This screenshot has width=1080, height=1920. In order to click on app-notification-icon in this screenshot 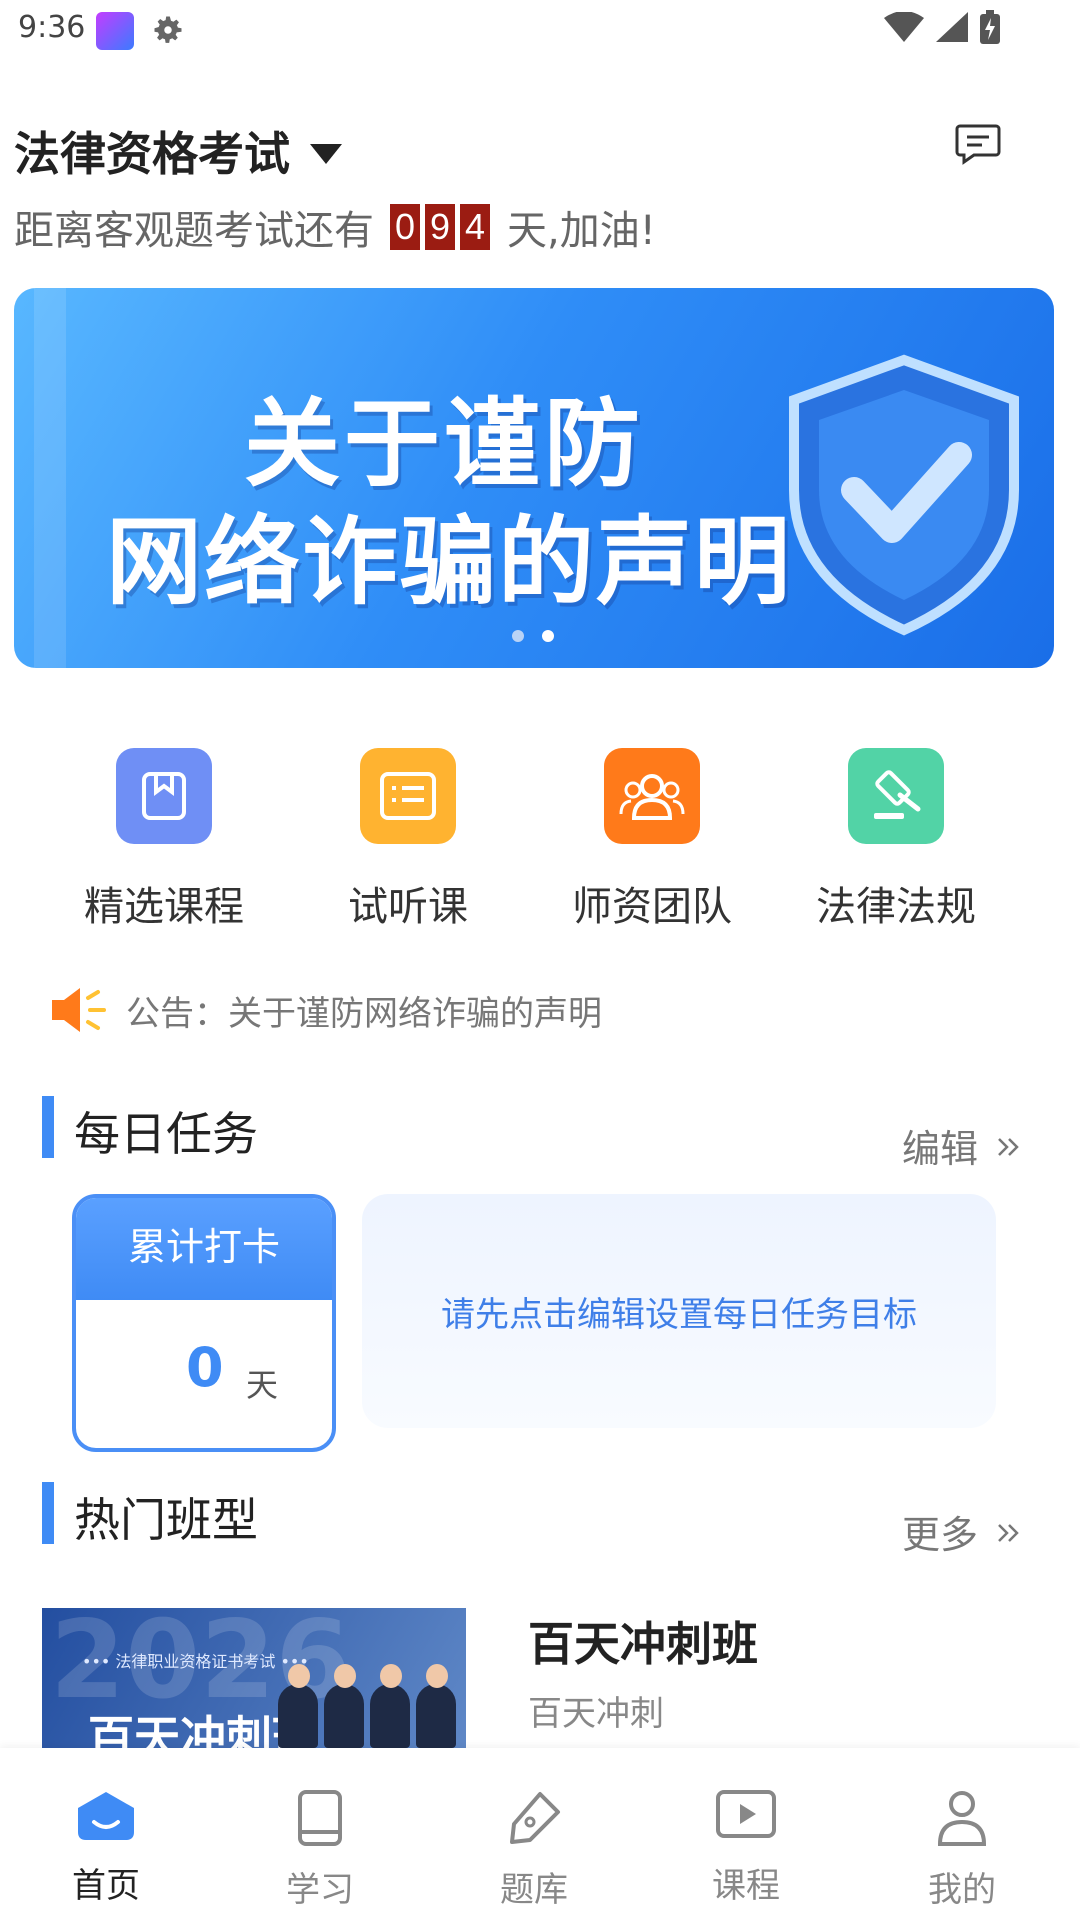, I will do `click(115, 31)`.